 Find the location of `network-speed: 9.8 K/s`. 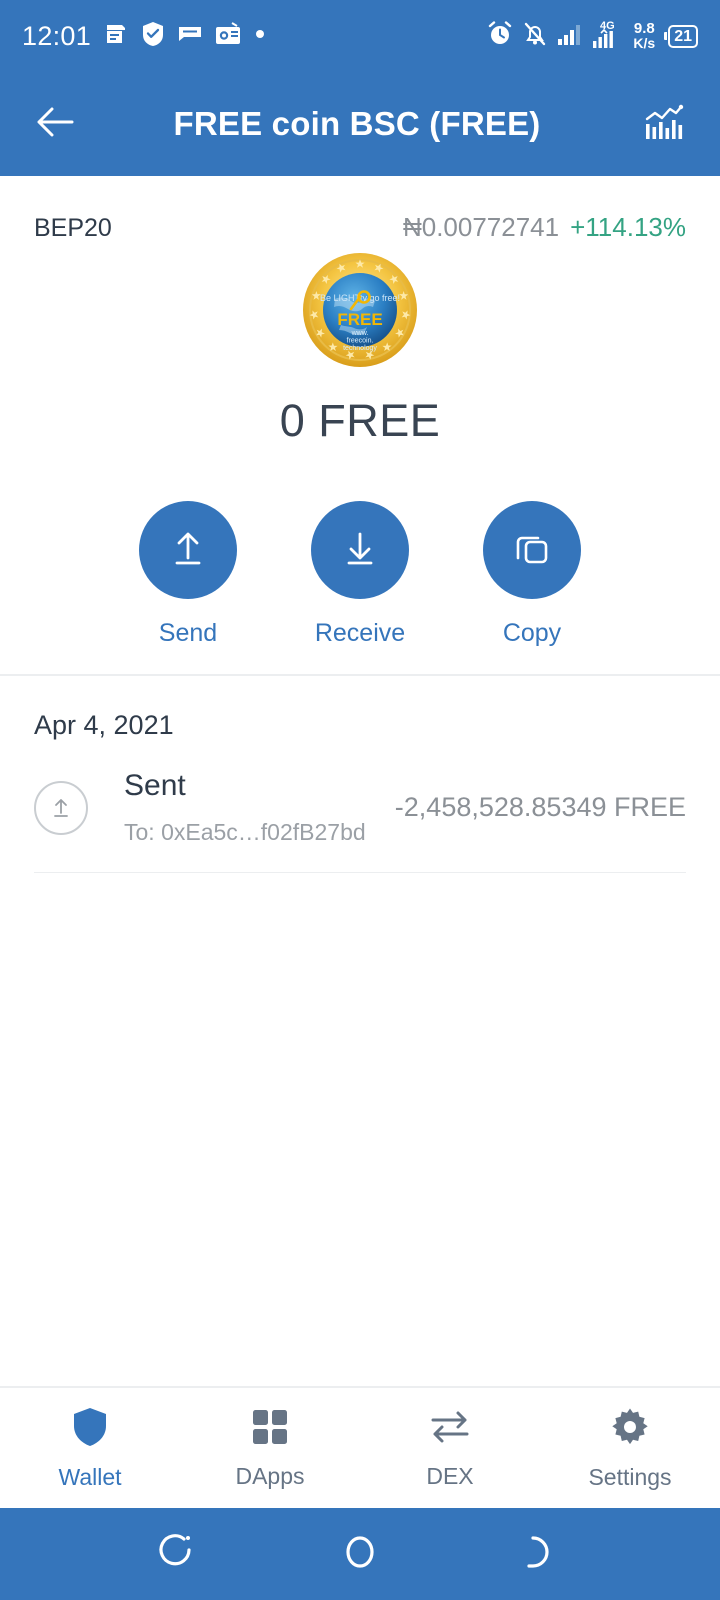

network-speed: 9.8 K/s is located at coordinates (644, 36).